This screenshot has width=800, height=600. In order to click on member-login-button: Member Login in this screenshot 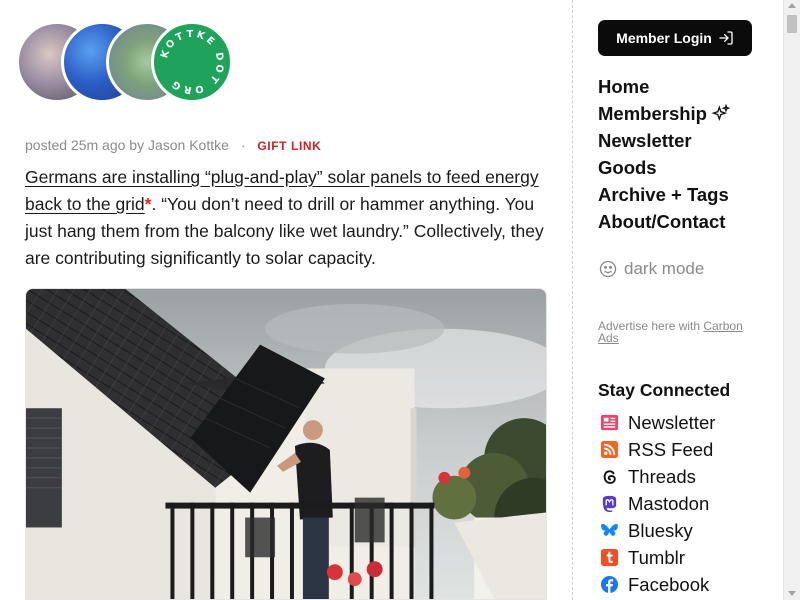, I will do `click(675, 38)`.